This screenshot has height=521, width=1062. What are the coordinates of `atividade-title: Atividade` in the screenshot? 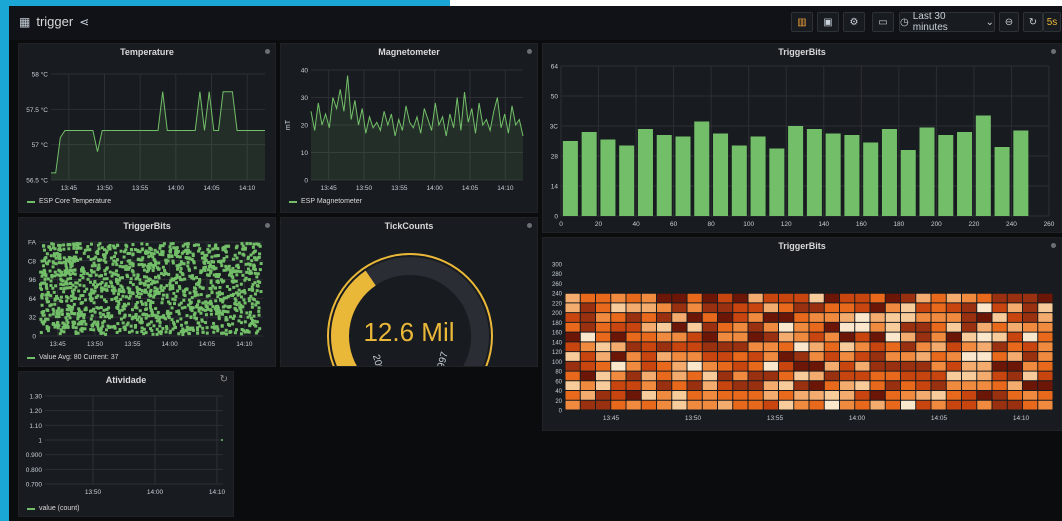 It's located at (126, 380).